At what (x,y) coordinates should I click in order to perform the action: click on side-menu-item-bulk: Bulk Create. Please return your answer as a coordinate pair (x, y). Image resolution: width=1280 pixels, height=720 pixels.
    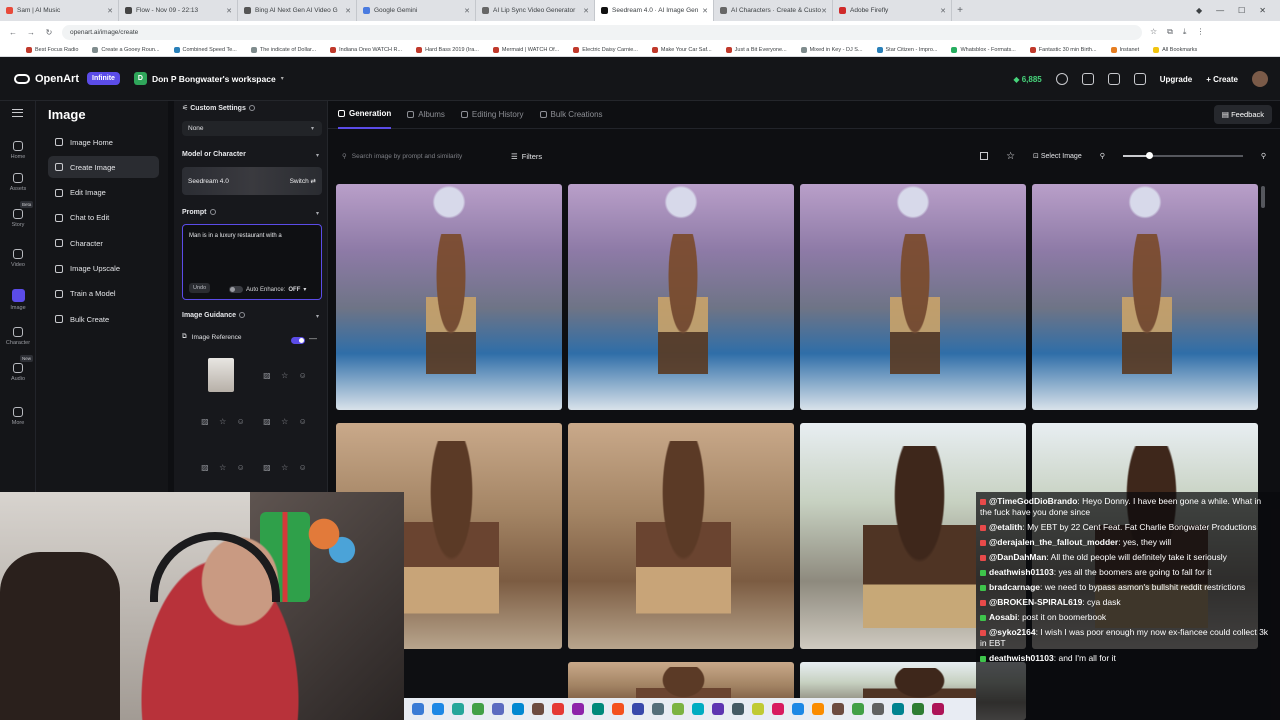
    Looking at the image, I should click on (103, 319).